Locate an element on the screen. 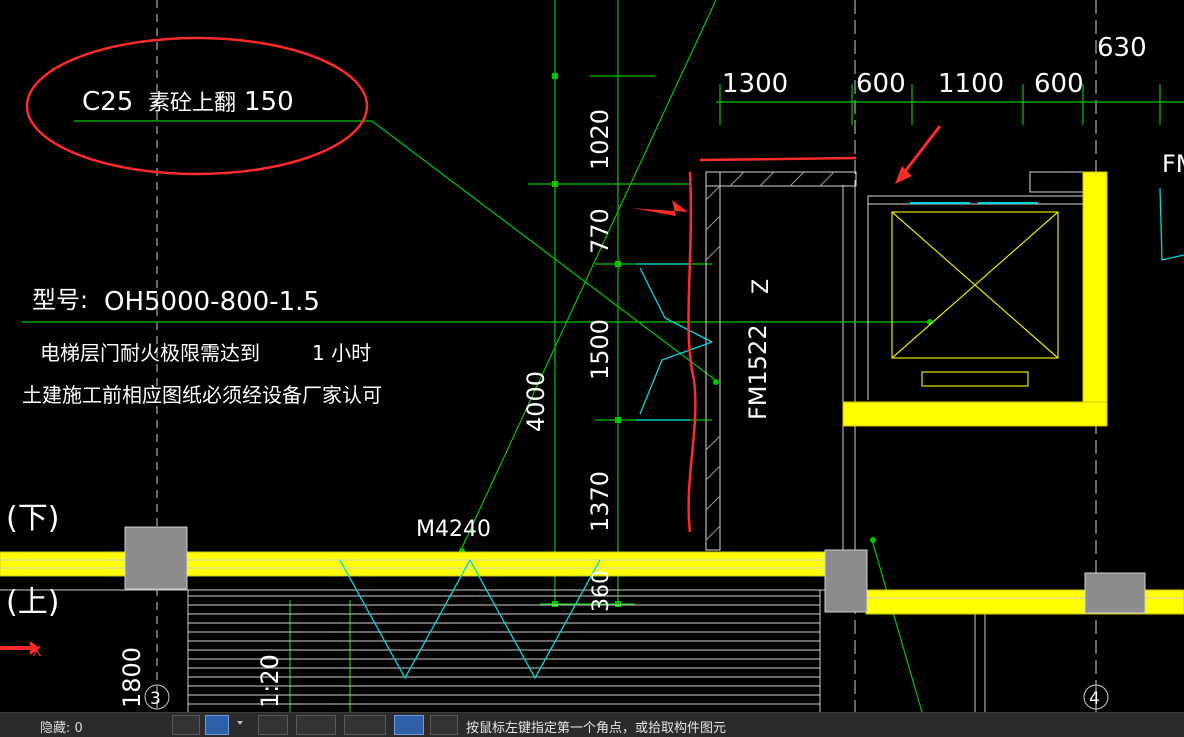 This screenshot has width=1184, height=737. dim-600-a: 600 is located at coordinates (881, 84).